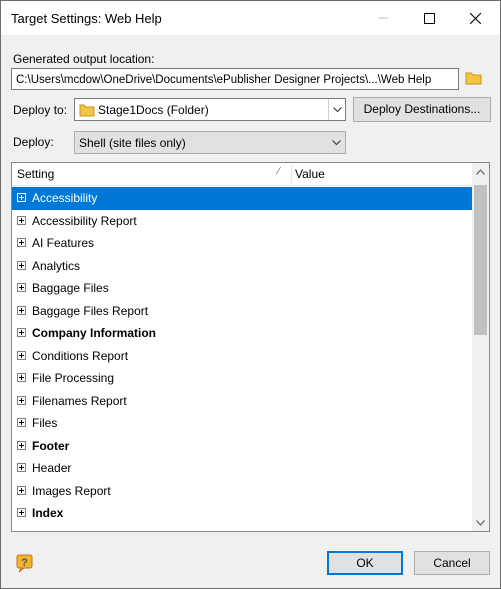 The image size is (501, 589). I want to click on settings-row-label: Conditions Report, so click(80, 355).